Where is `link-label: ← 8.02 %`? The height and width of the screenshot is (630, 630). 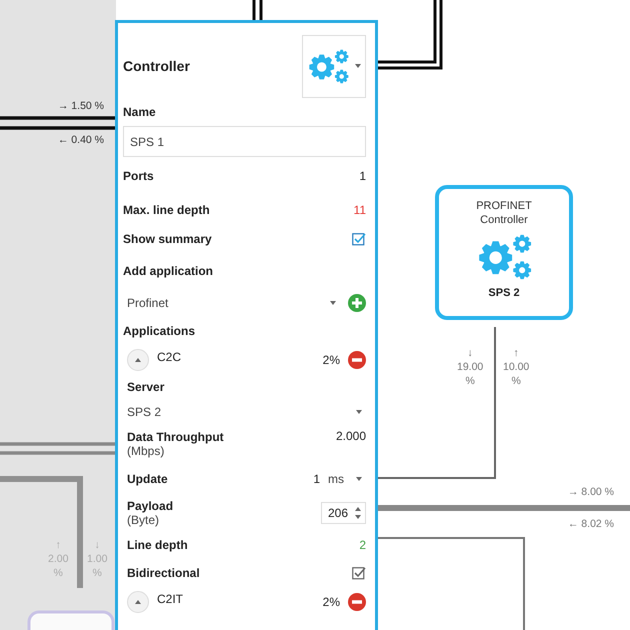
link-label: ← 8.02 % is located at coordinates (591, 524).